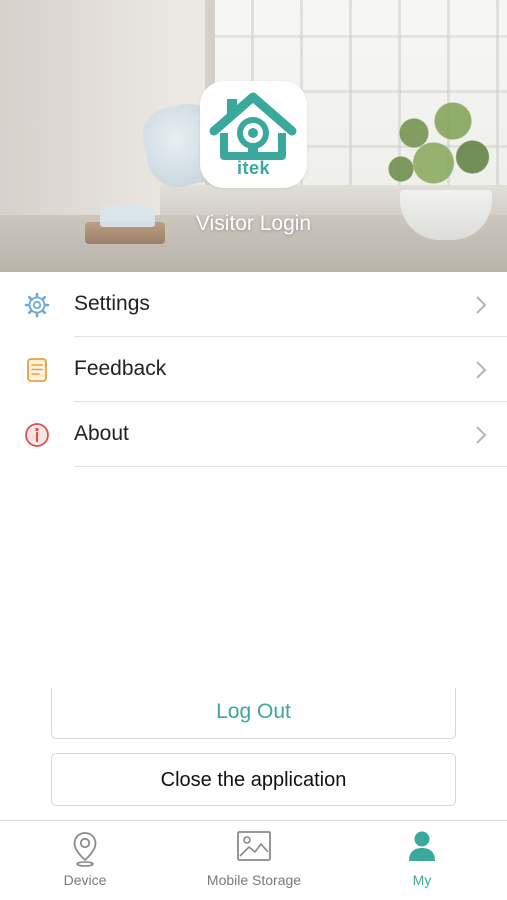 This screenshot has height=900, width=507. I want to click on menu-label-feedback: Feedback, so click(120, 368).